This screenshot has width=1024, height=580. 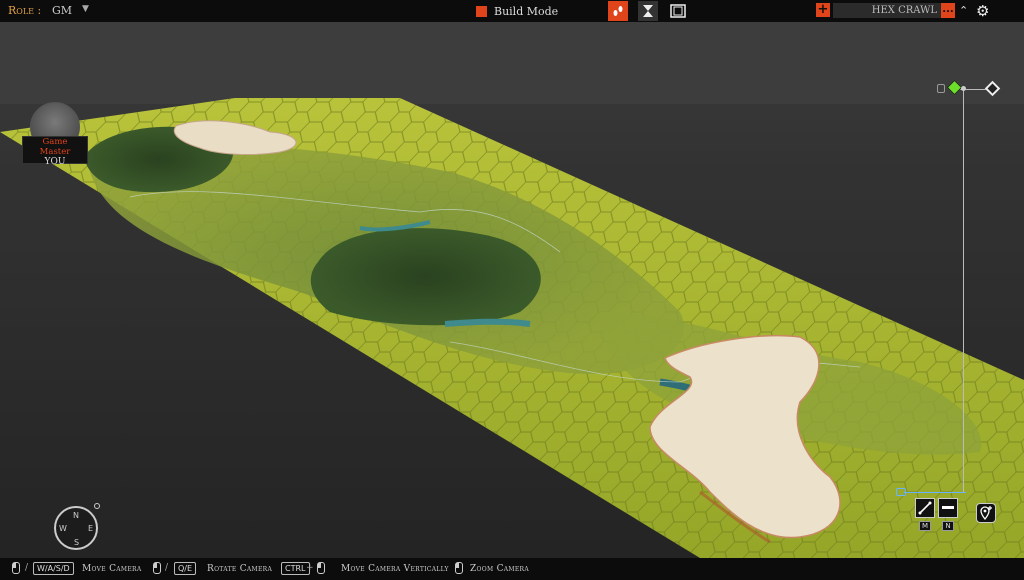 I want to click on add-marker-button, so click(x=986, y=513).